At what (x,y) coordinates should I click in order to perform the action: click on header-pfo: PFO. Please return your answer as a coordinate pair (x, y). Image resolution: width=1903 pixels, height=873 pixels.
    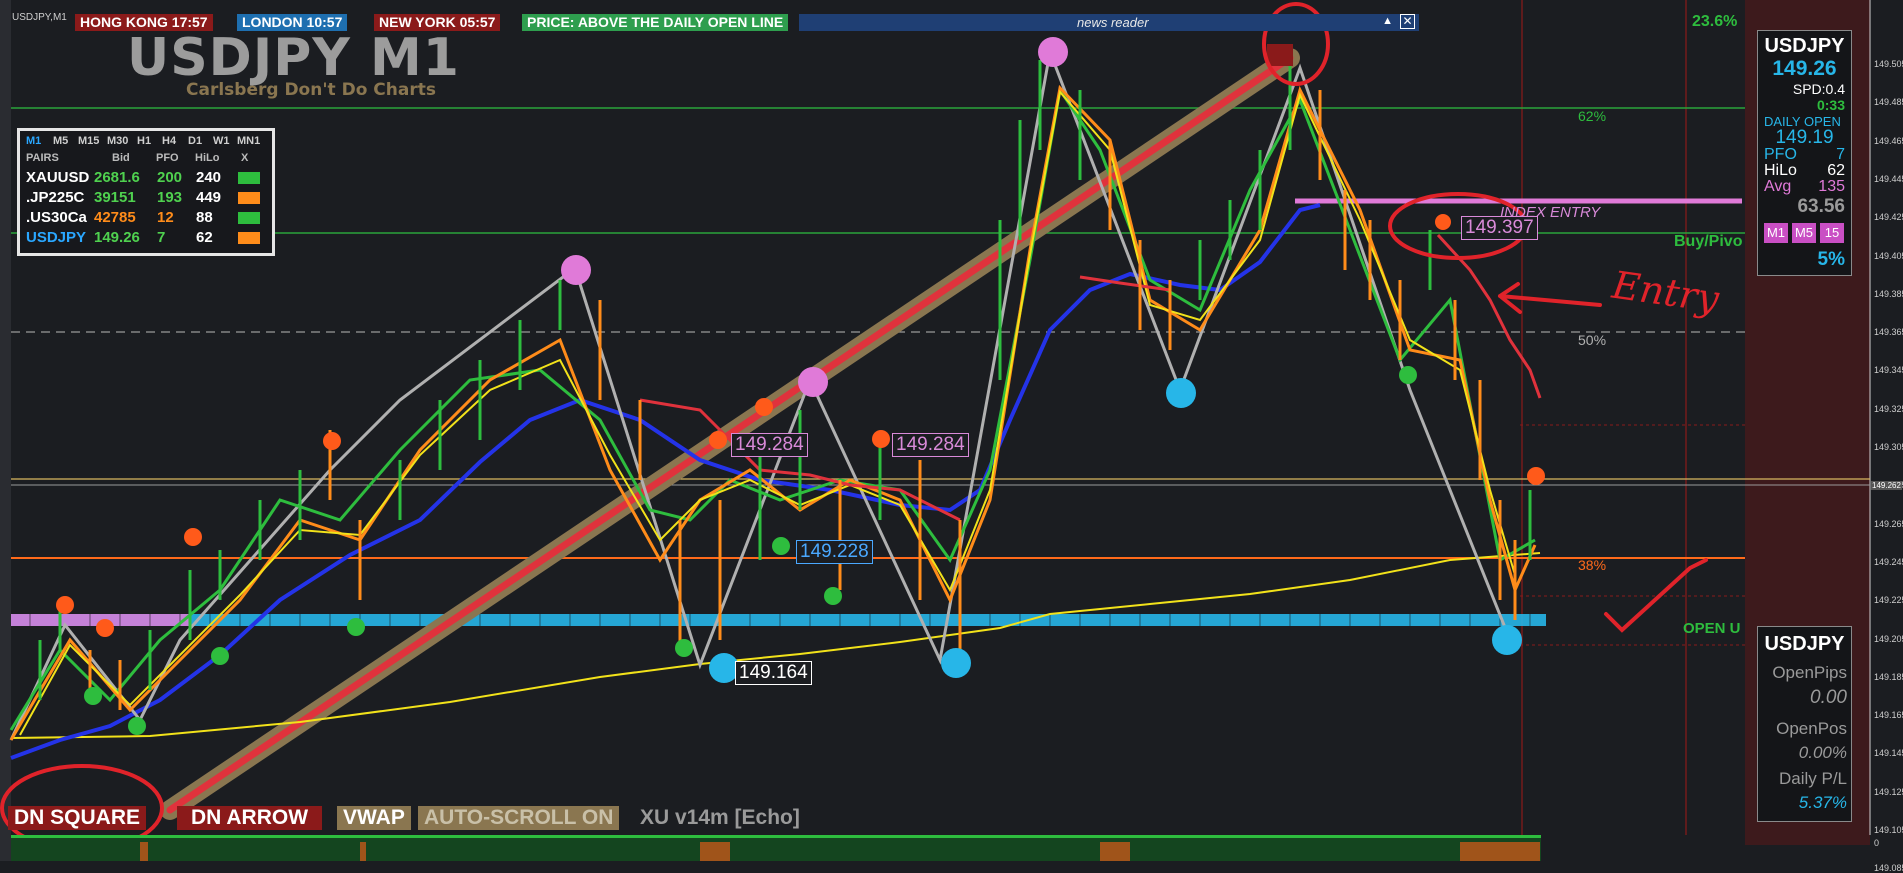
    Looking at the image, I should click on (167, 158).